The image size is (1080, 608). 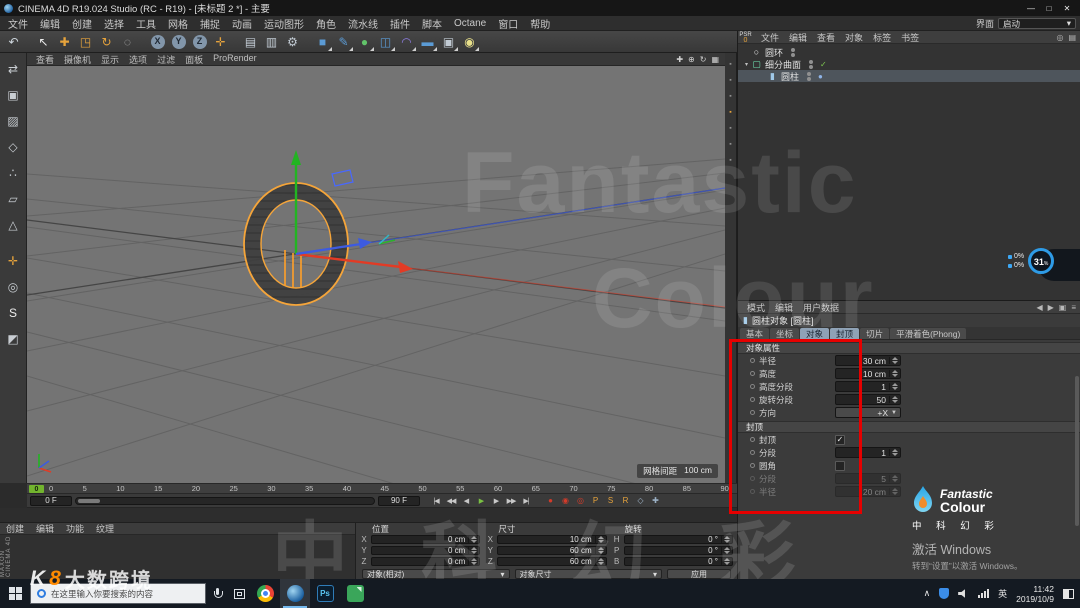 What do you see at coordinates (610, 500) in the screenshot?
I see `record-scale-toggle: S` at bounding box center [610, 500].